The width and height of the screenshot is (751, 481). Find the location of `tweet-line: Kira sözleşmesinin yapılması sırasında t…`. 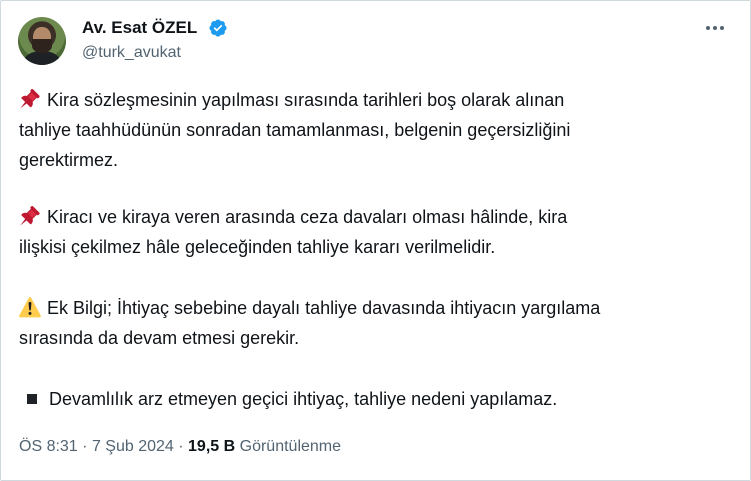

tweet-line: Kira sözleşmesinin yapılması sırasında t… is located at coordinates (376, 100).